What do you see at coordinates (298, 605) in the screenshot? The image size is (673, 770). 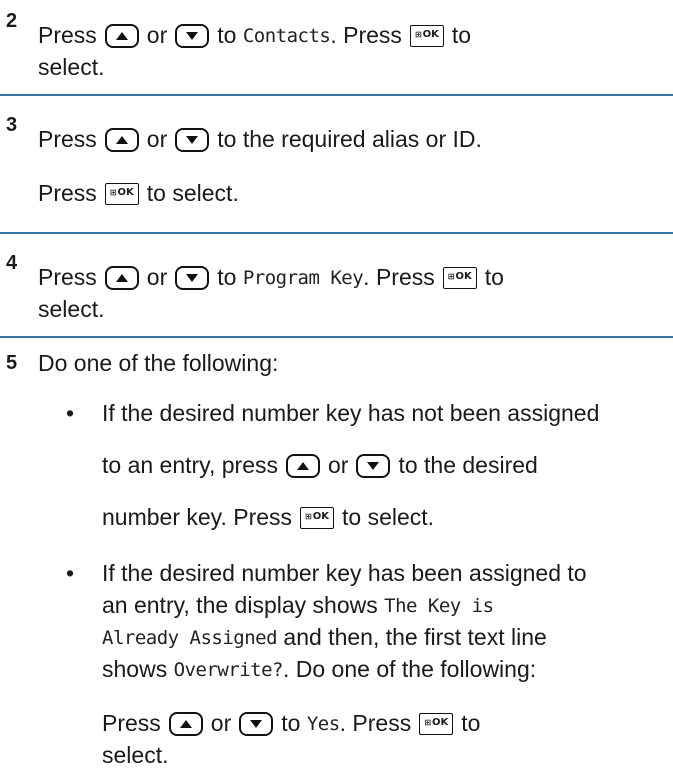 I see `bullet-2-line-2: an entry, the display shows The Key is` at bounding box center [298, 605].